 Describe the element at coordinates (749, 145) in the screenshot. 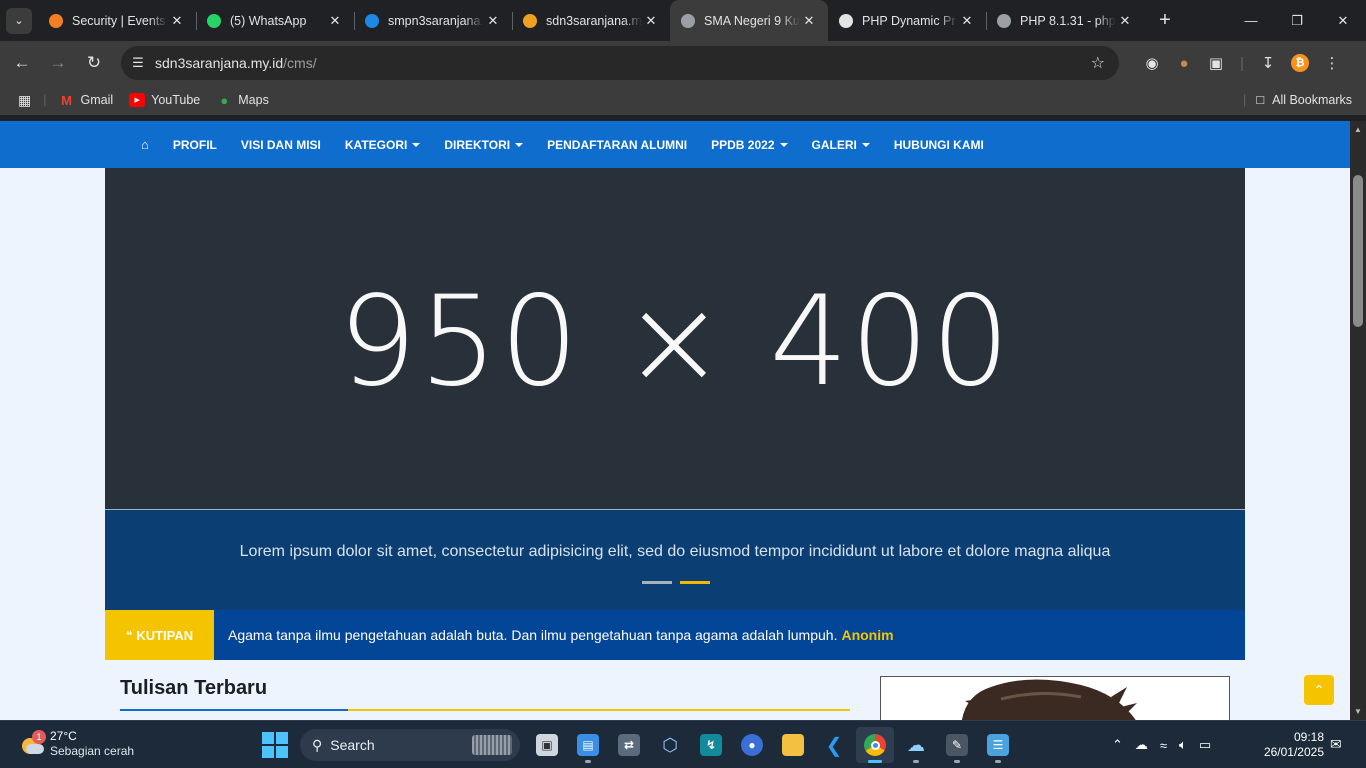

I see `nav-item-ppdb-2022: PPDB 2022` at that location.